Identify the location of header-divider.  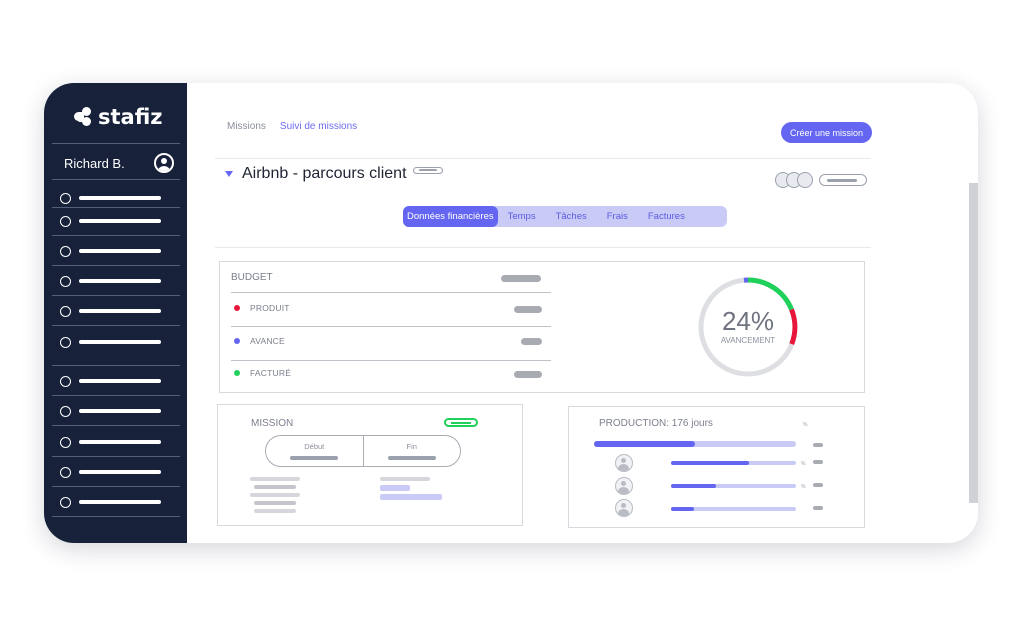
(543, 158).